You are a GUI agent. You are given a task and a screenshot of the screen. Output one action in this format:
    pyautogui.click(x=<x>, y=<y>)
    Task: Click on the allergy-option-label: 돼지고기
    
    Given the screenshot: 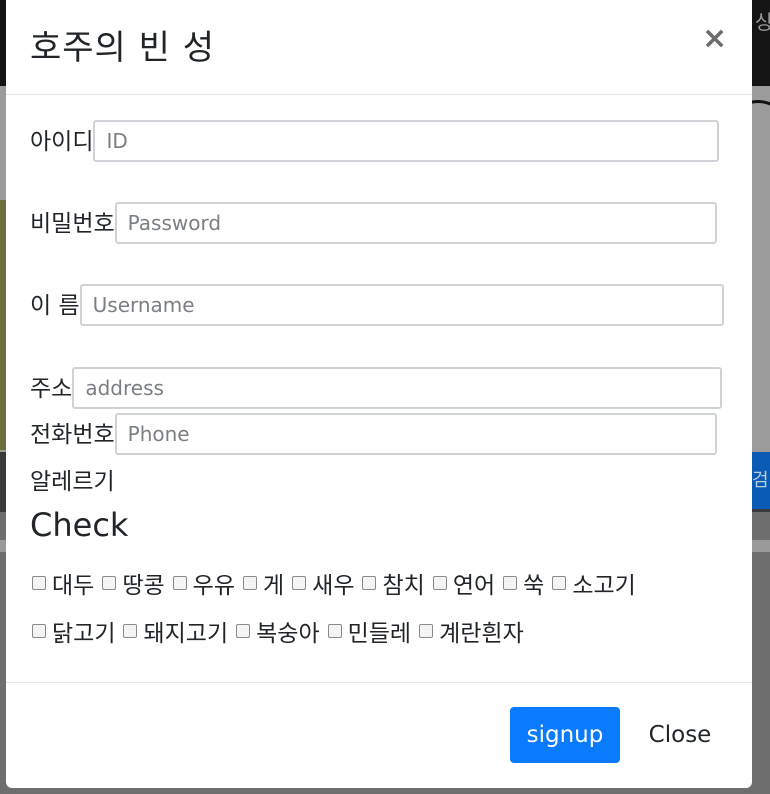 What is the action you would take?
    pyautogui.click(x=186, y=634)
    